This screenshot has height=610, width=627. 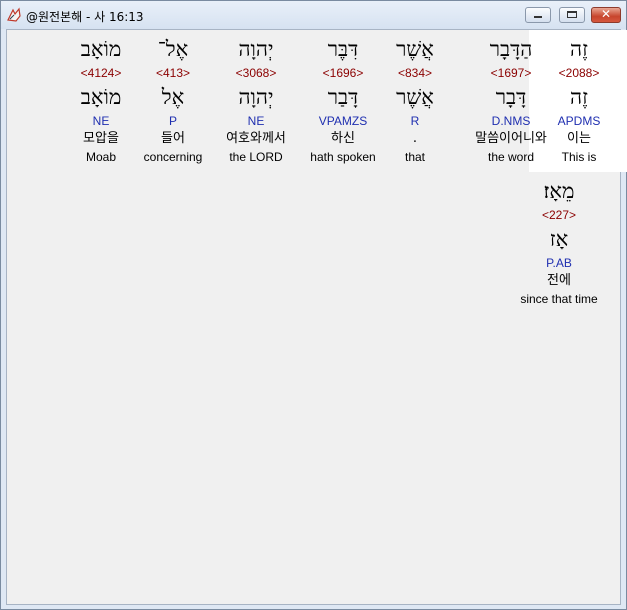 I want to click on parsing-code: P.AB, so click(x=559, y=263).